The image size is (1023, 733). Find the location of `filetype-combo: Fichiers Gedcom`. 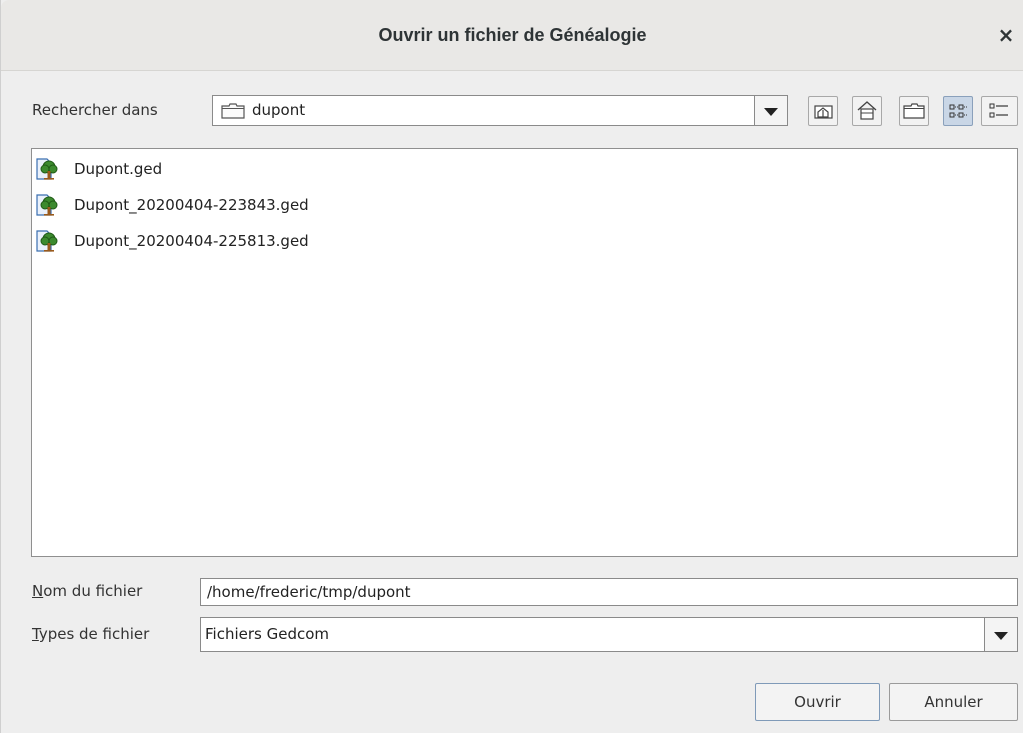

filetype-combo: Fichiers Gedcom is located at coordinates (609, 634).